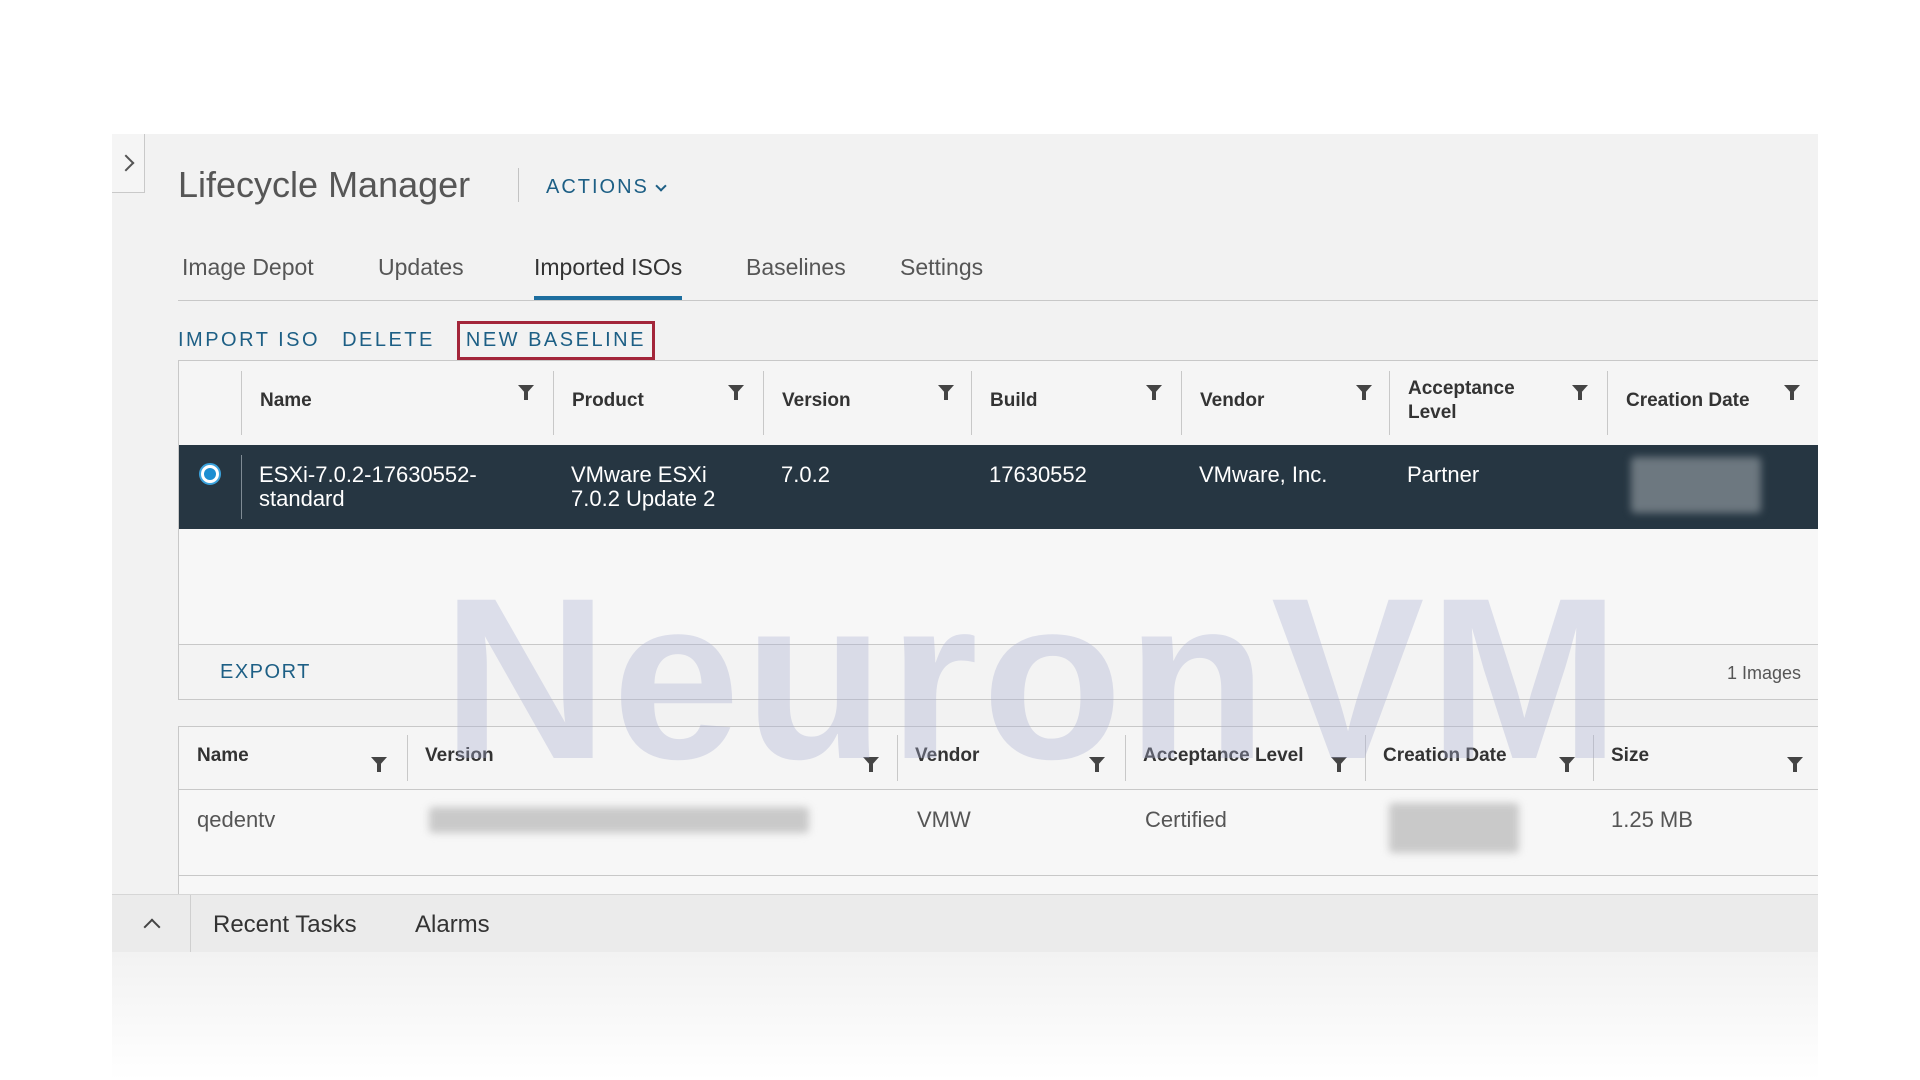 The height and width of the screenshot is (1080, 1920). I want to click on export-button: EXPORT, so click(265, 672).